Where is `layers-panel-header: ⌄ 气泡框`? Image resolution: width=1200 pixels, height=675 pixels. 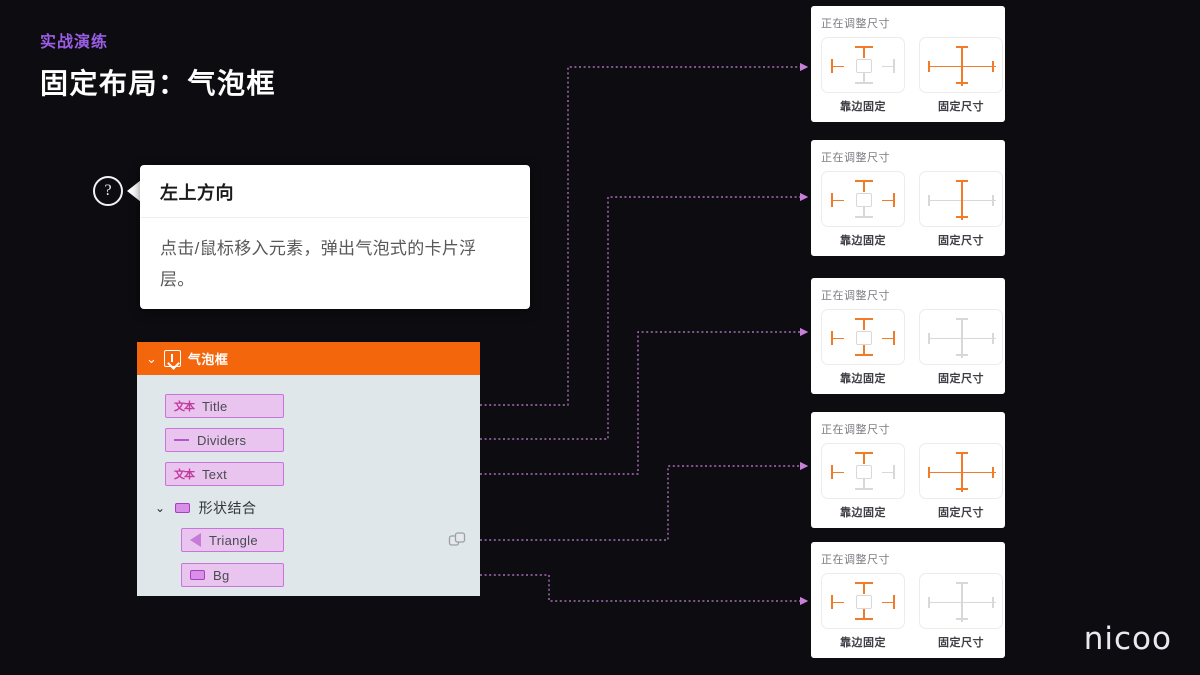
layers-panel-header: ⌄ 气泡框 is located at coordinates (308, 358).